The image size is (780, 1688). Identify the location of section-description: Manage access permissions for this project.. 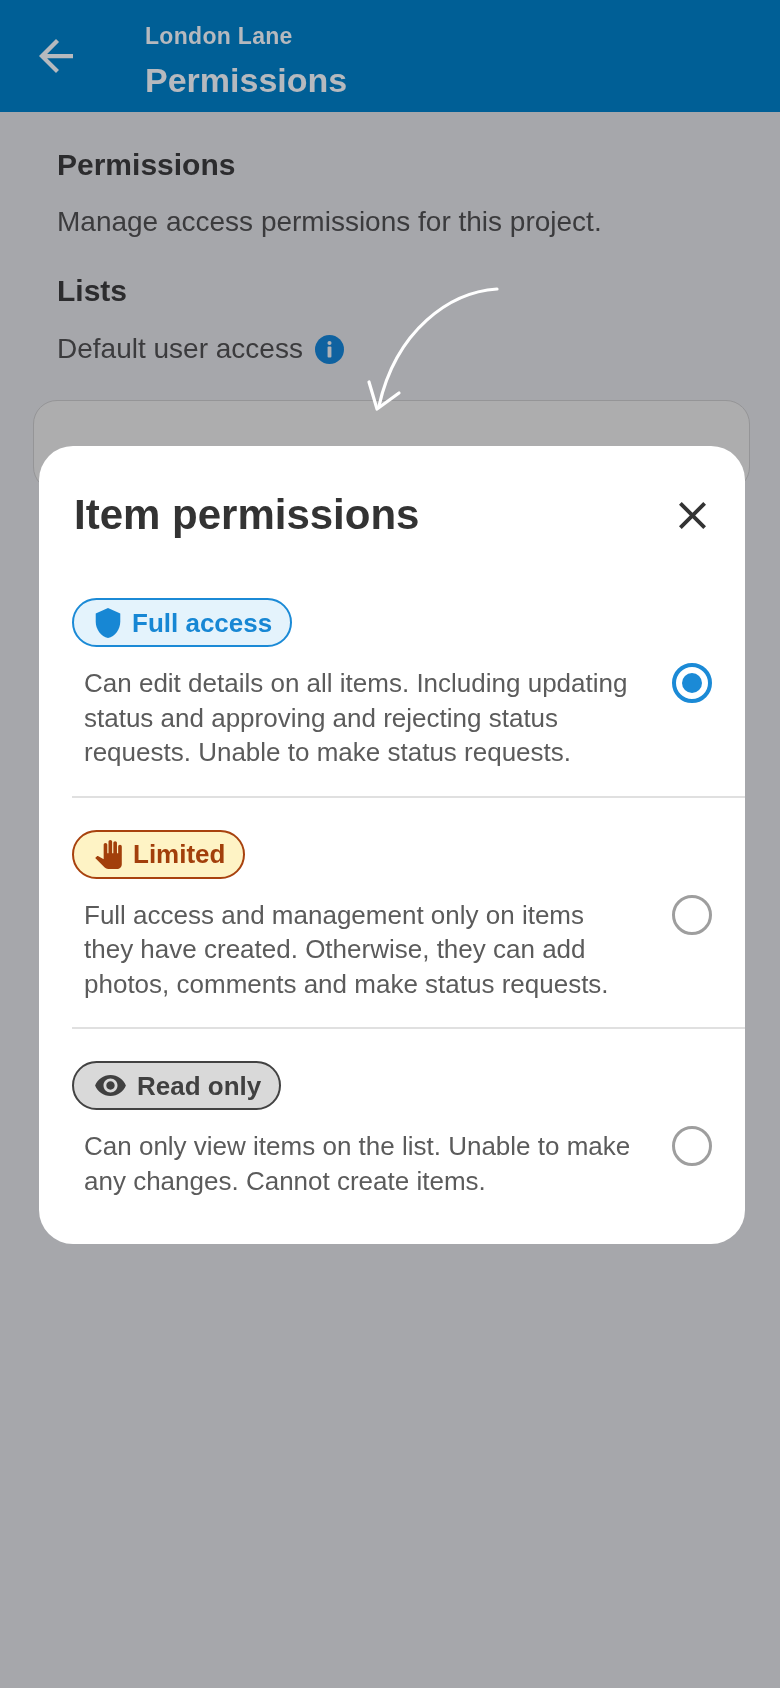
(330, 222).